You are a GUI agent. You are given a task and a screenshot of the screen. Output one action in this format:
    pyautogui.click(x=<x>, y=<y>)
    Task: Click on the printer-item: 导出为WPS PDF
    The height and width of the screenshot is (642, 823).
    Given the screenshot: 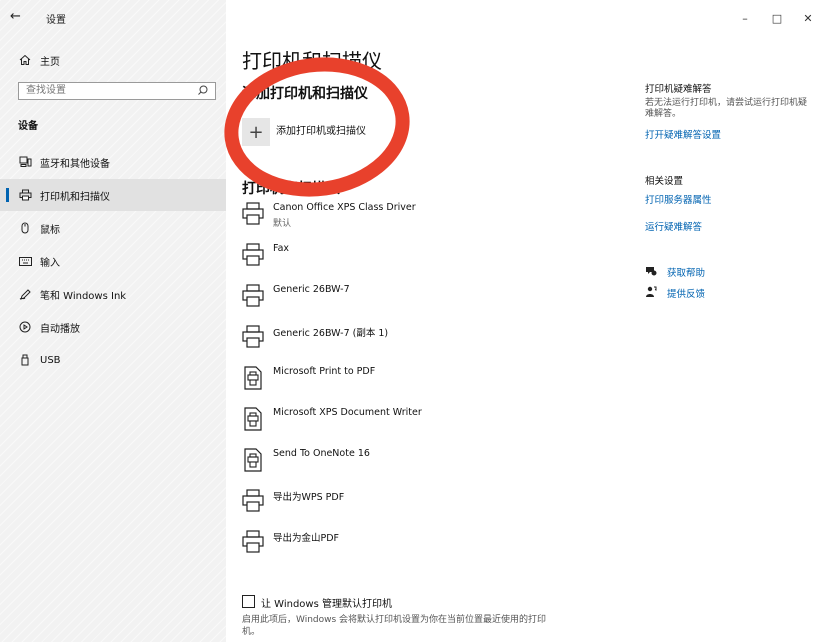 What is the action you would take?
    pyautogui.click(x=432, y=506)
    